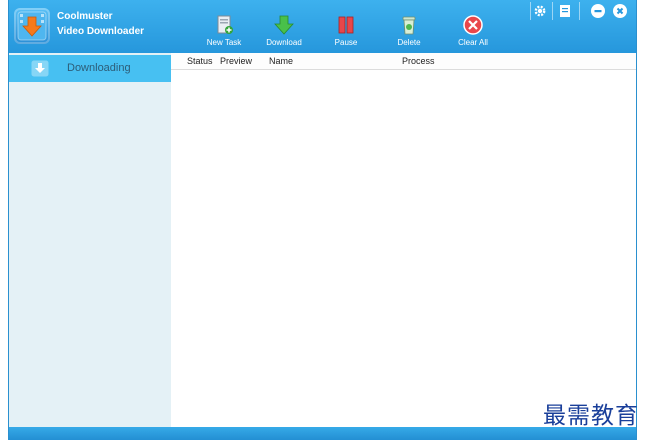 This screenshot has width=665, height=442. What do you see at coordinates (409, 25) in the screenshot?
I see `trash-icon` at bounding box center [409, 25].